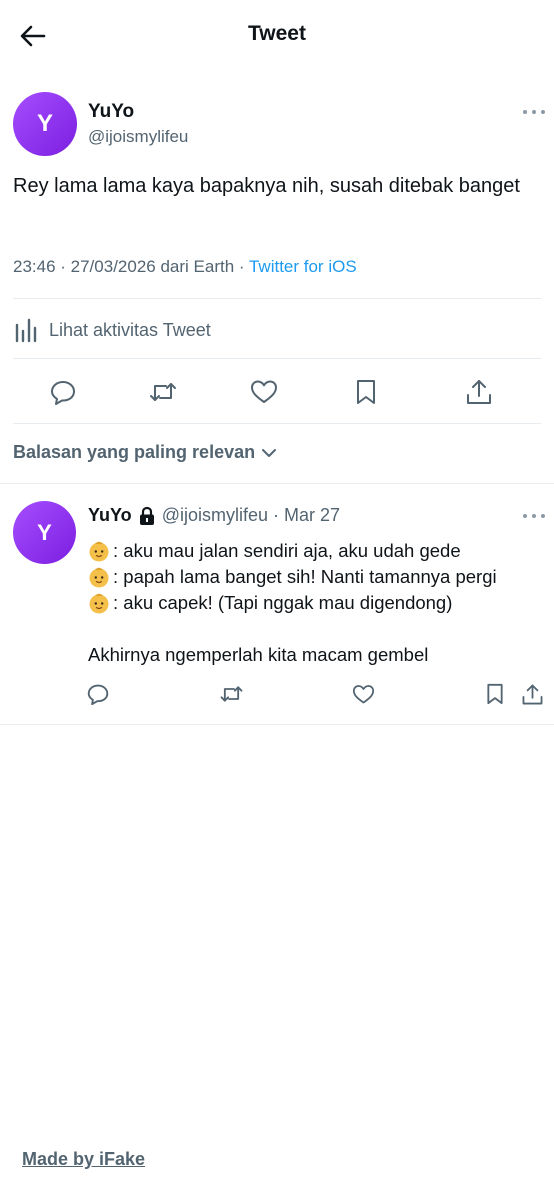  What do you see at coordinates (283, 602) in the screenshot?
I see `reply-line-text: : aku capek! (Tapi nggak mau digendong)` at bounding box center [283, 602].